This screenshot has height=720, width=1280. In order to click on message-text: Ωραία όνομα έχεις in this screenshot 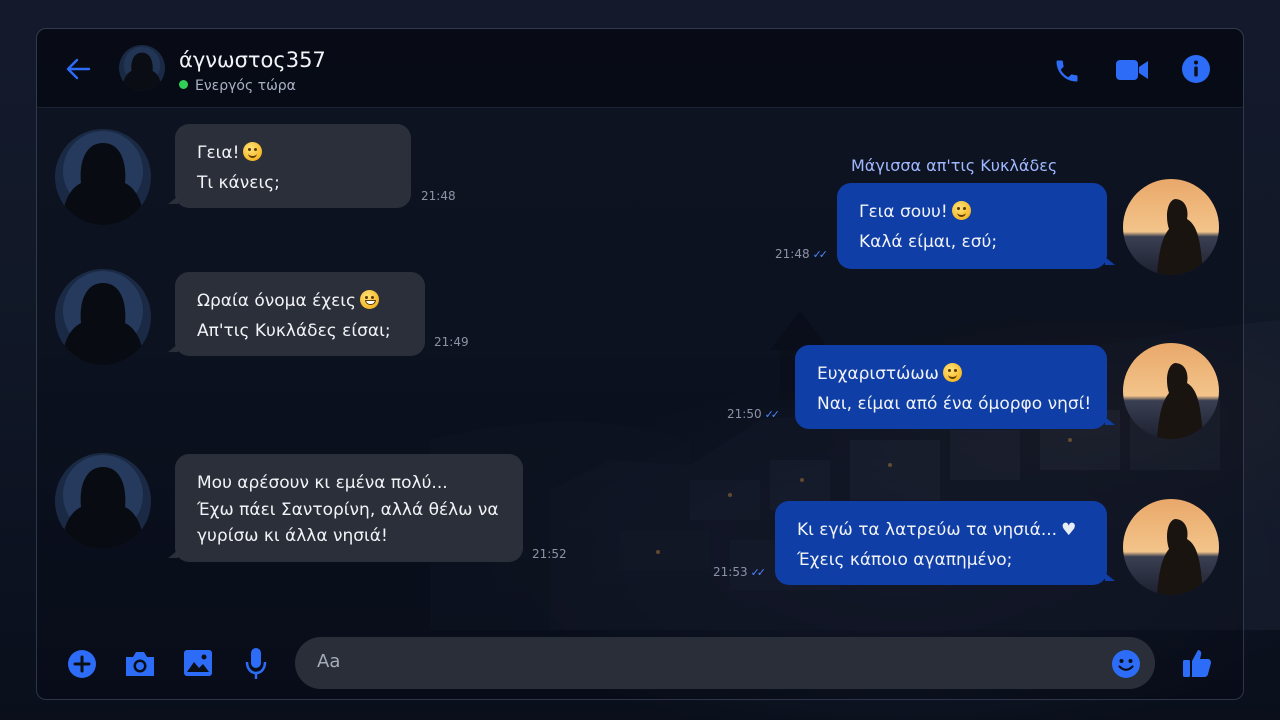, I will do `click(277, 301)`.